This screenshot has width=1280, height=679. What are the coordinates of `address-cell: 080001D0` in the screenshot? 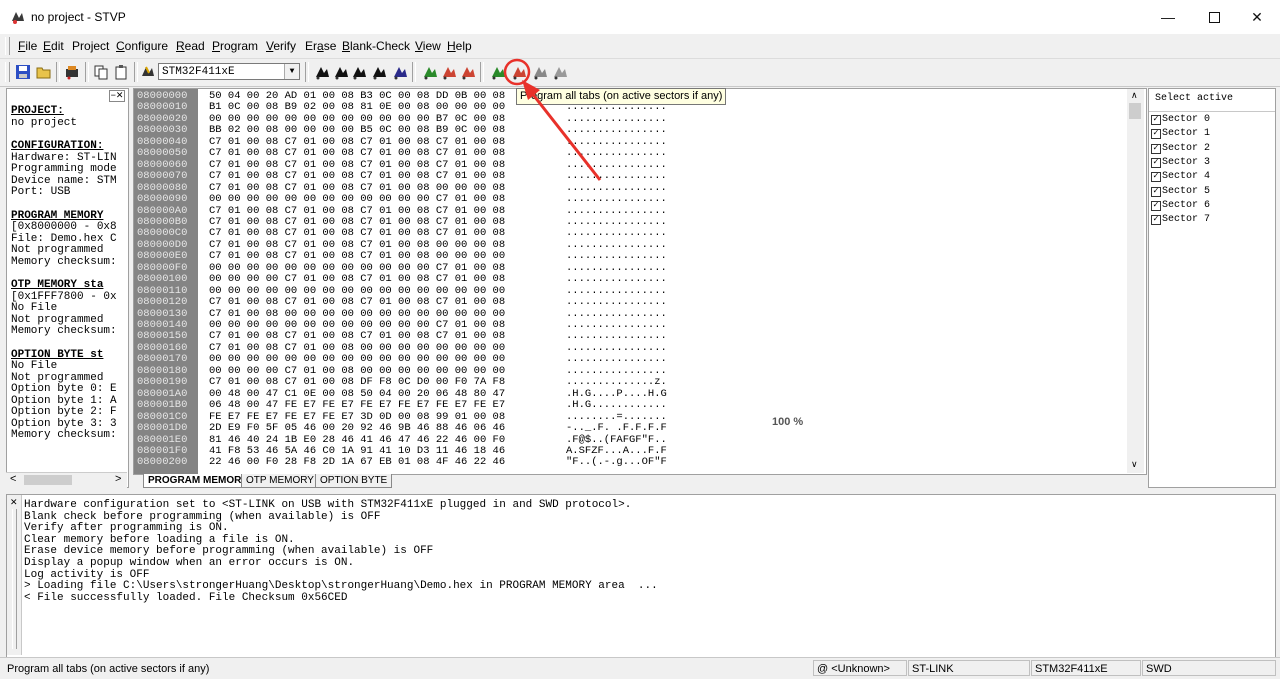 It's located at (162, 428).